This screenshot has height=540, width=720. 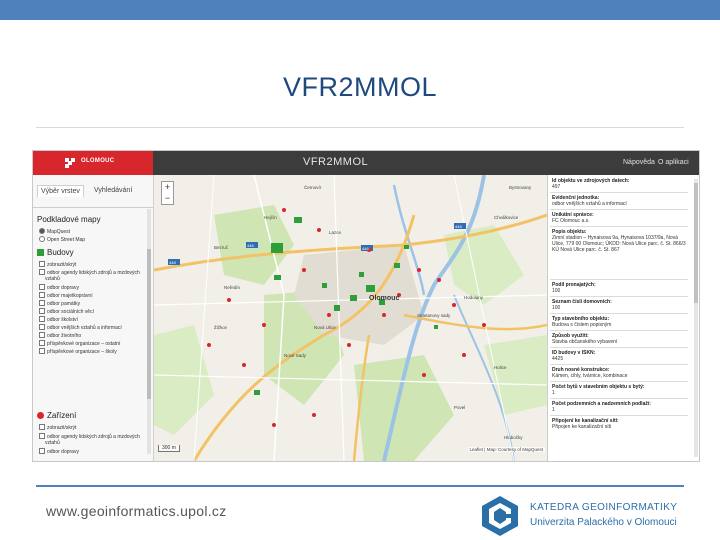 I want to click on map-label: Smetanovy sady, so click(x=434, y=315).